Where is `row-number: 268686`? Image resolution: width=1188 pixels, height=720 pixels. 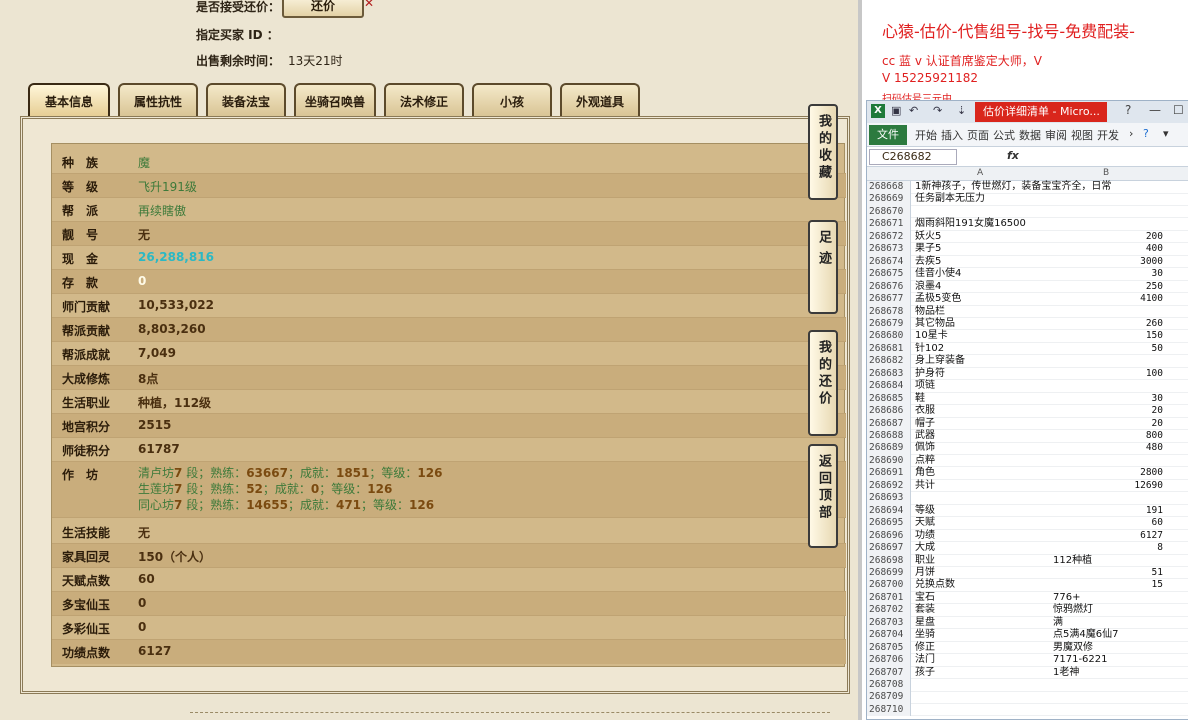
row-number: 268686 is located at coordinates (889, 411).